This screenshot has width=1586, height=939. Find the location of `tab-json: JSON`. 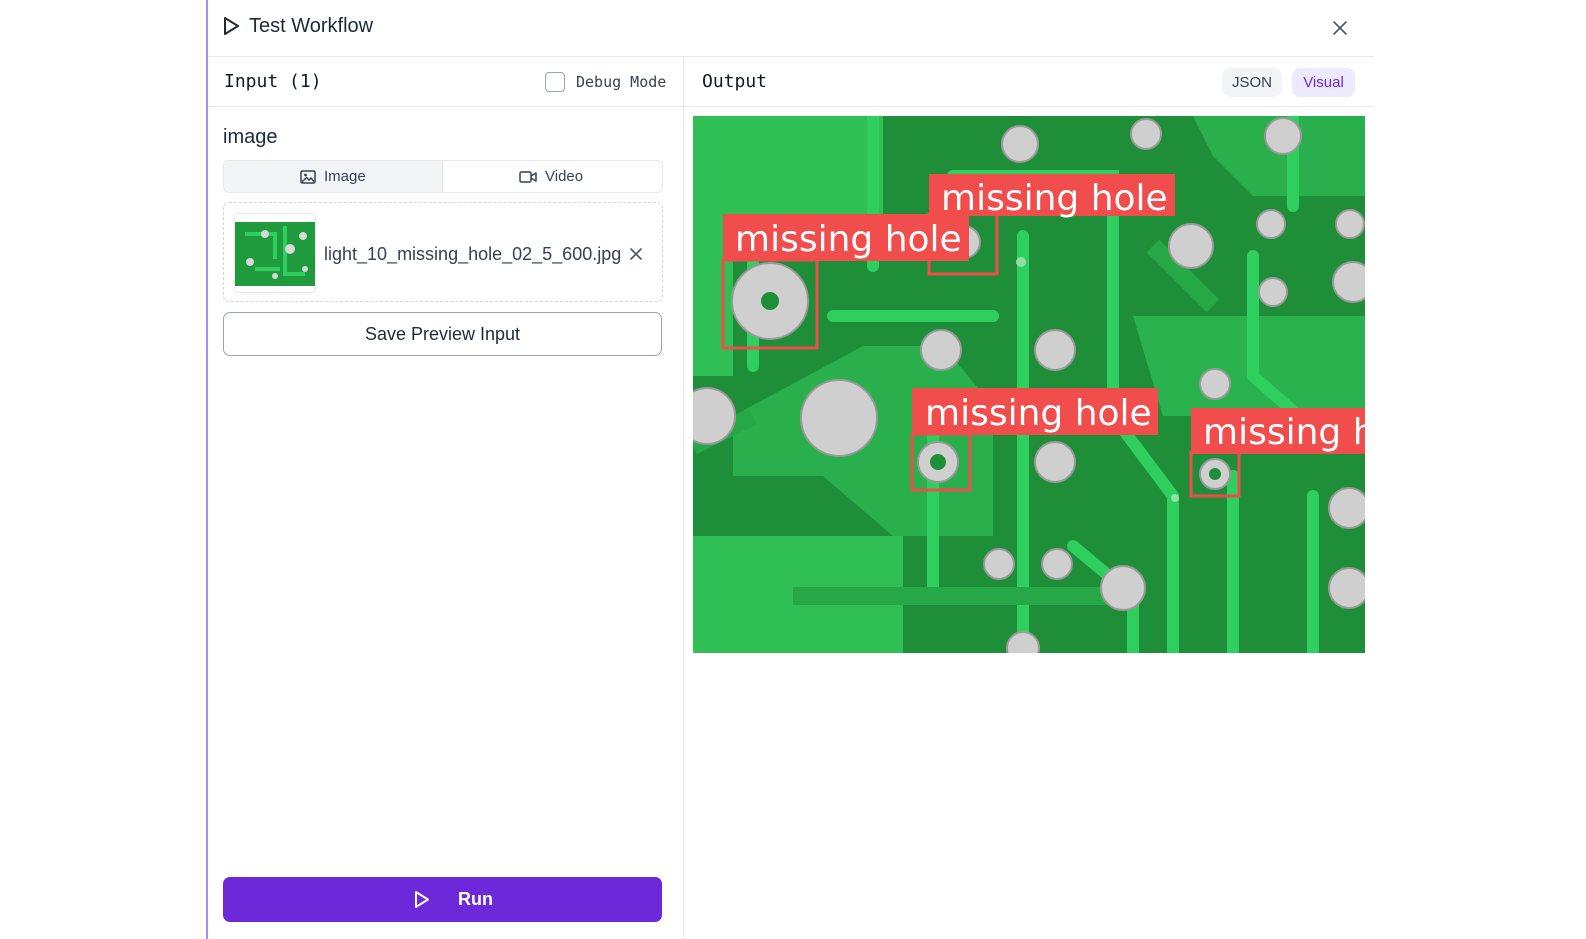

tab-json: JSON is located at coordinates (1252, 82).